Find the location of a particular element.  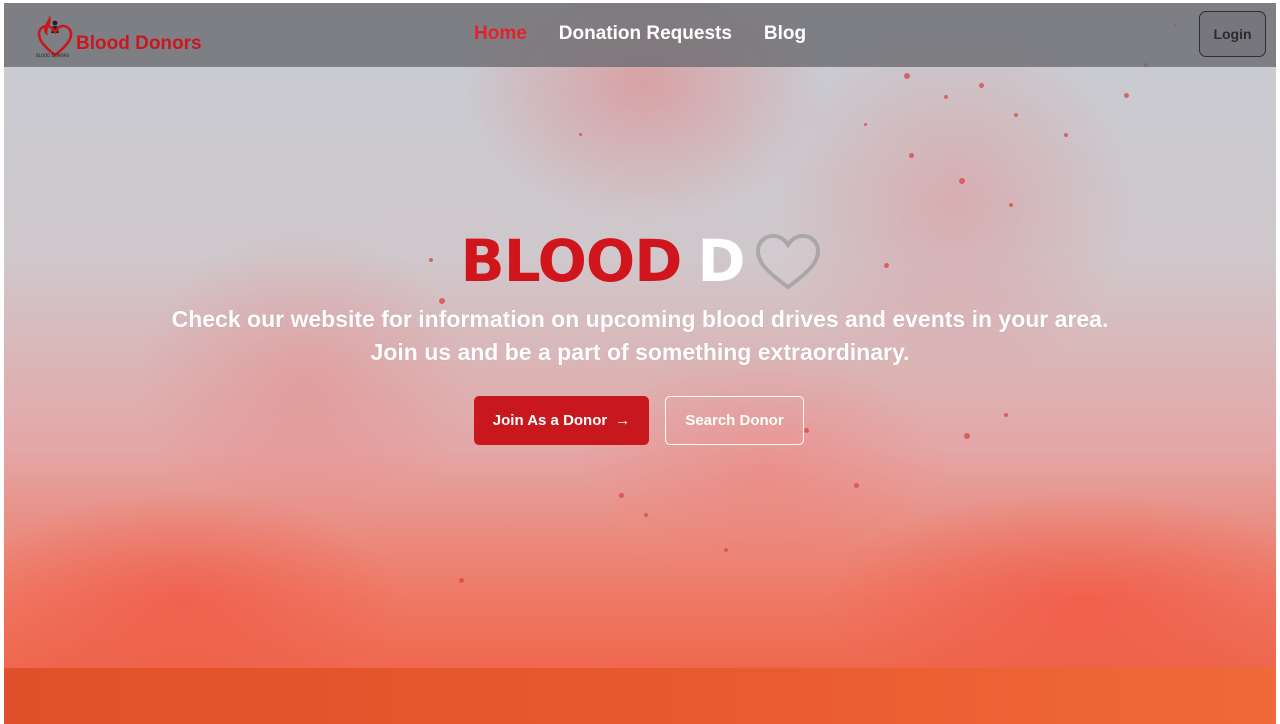

nav-link-home: Home is located at coordinates (500, 34).